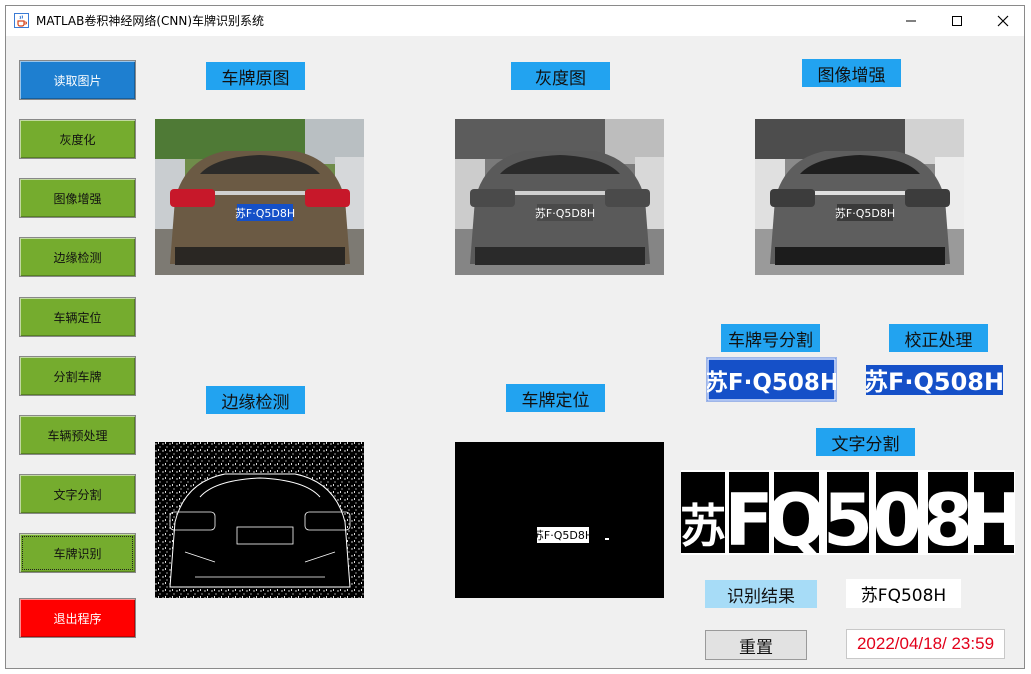 This screenshot has height=674, width=1031. What do you see at coordinates (560, 76) in the screenshot?
I see `gray-label: 灰度图` at bounding box center [560, 76].